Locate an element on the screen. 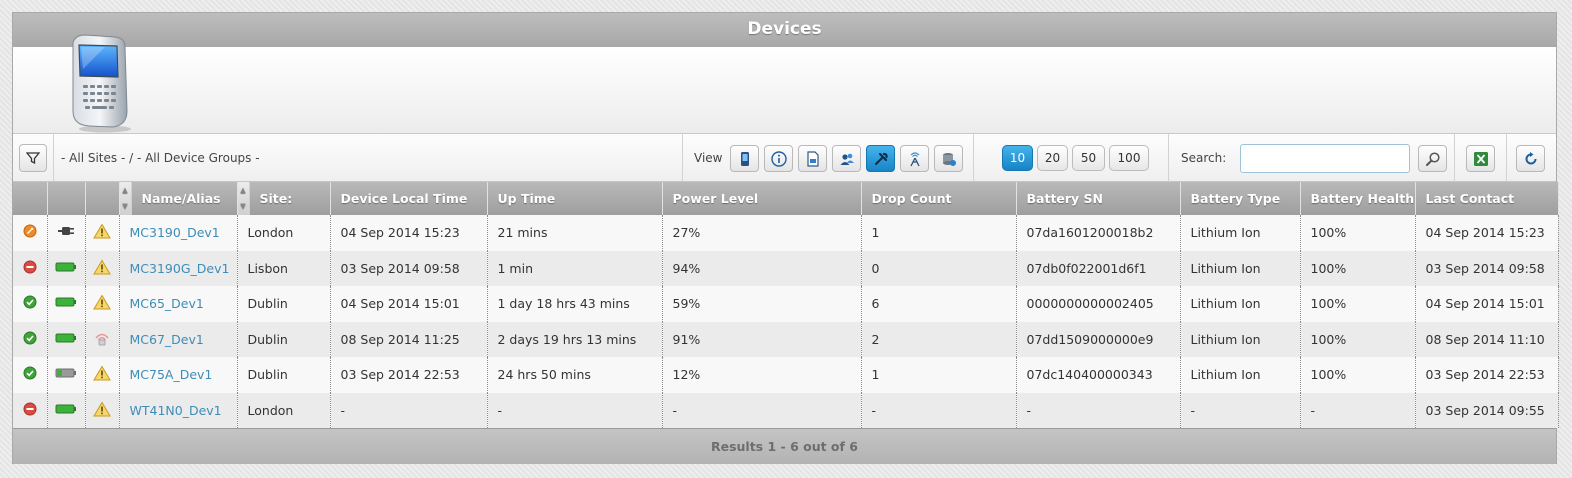 This screenshot has width=1572, height=478. tools-icon is located at coordinates (881, 158).